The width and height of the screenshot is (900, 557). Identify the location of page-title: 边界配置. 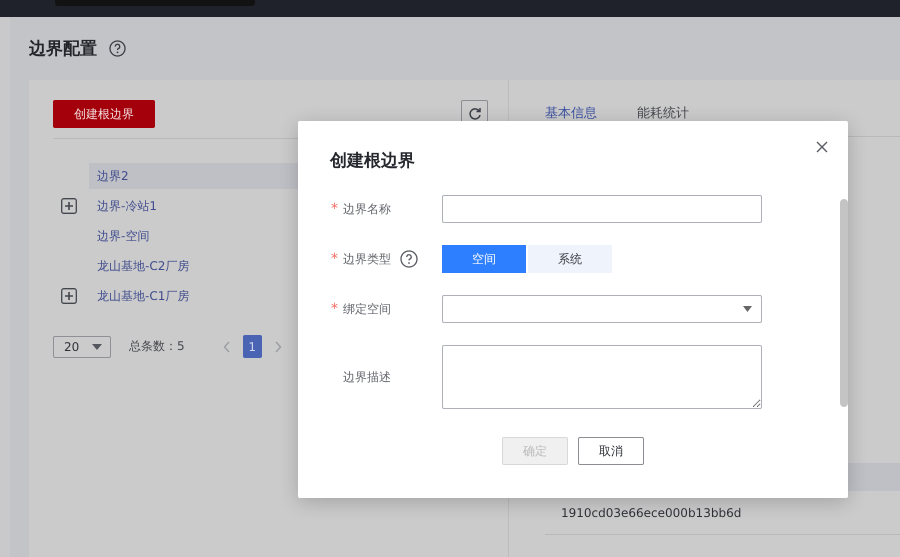
(63, 49).